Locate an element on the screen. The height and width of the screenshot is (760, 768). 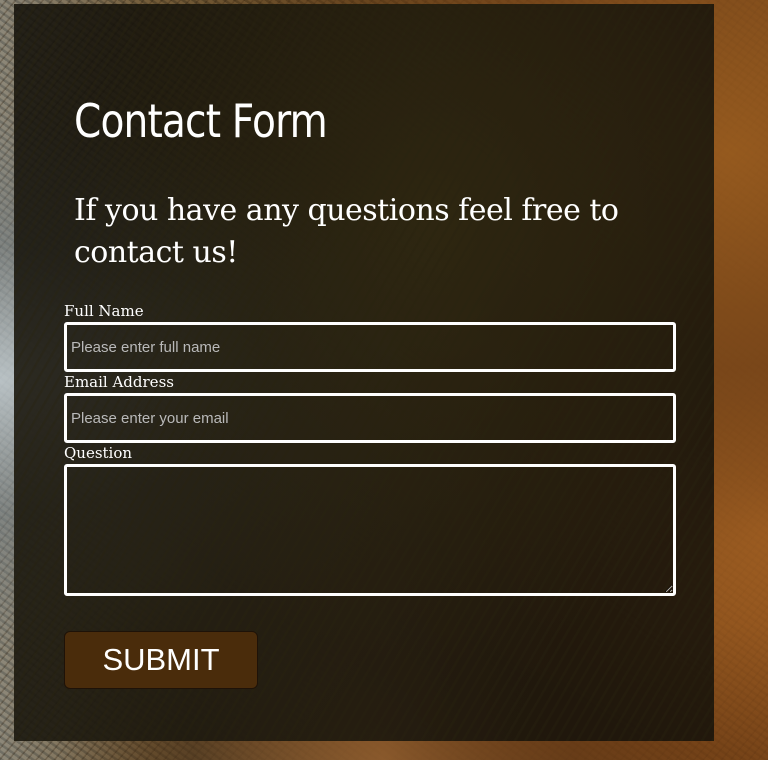
full-name-label: Full Name is located at coordinates (104, 311).